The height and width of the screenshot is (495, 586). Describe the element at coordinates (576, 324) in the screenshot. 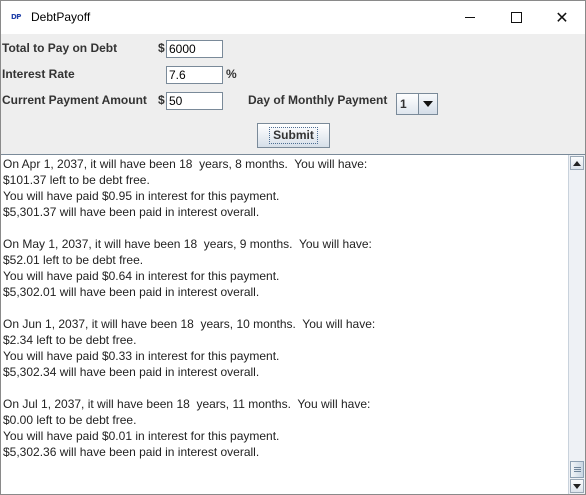

I see `vertical-scrollbar` at that location.